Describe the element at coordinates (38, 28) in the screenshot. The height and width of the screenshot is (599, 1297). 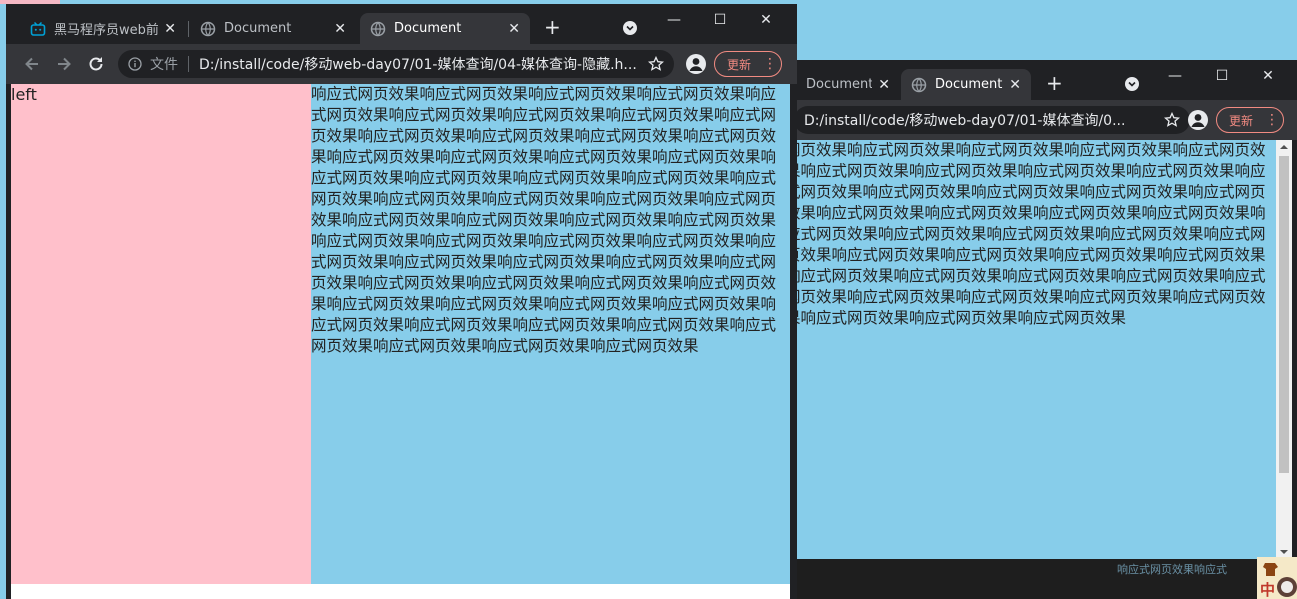
I see `bilibili-tv-icon` at that location.